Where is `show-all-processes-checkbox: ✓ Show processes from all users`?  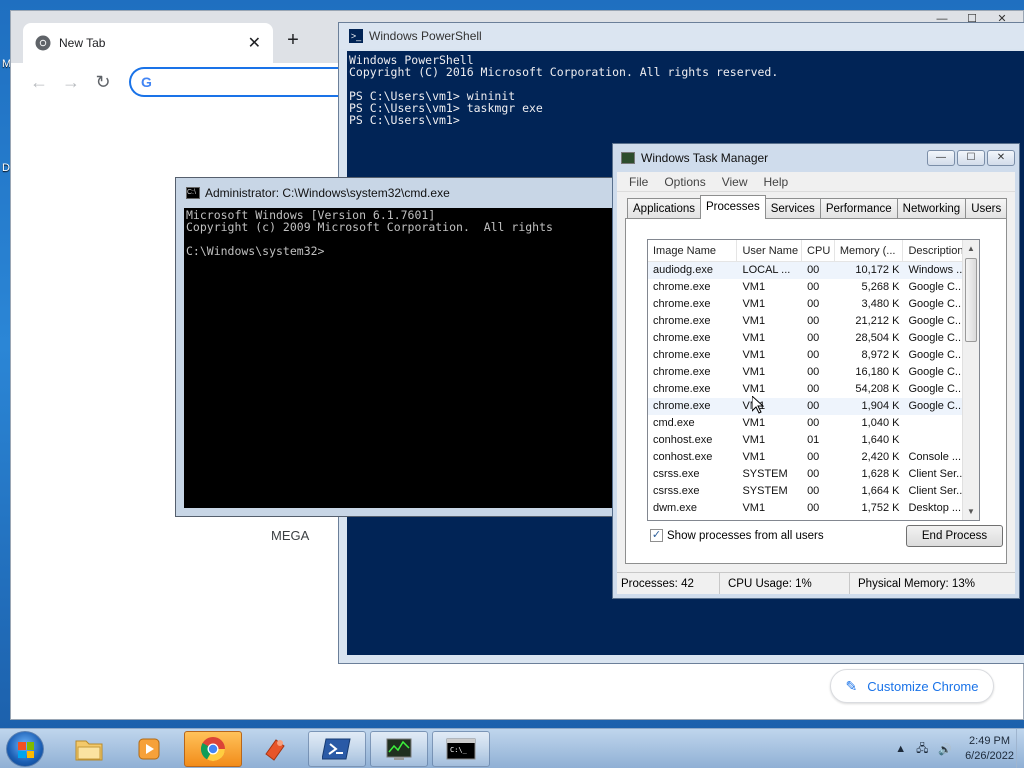
show-all-processes-checkbox: ✓ Show processes from all users is located at coordinates (737, 535).